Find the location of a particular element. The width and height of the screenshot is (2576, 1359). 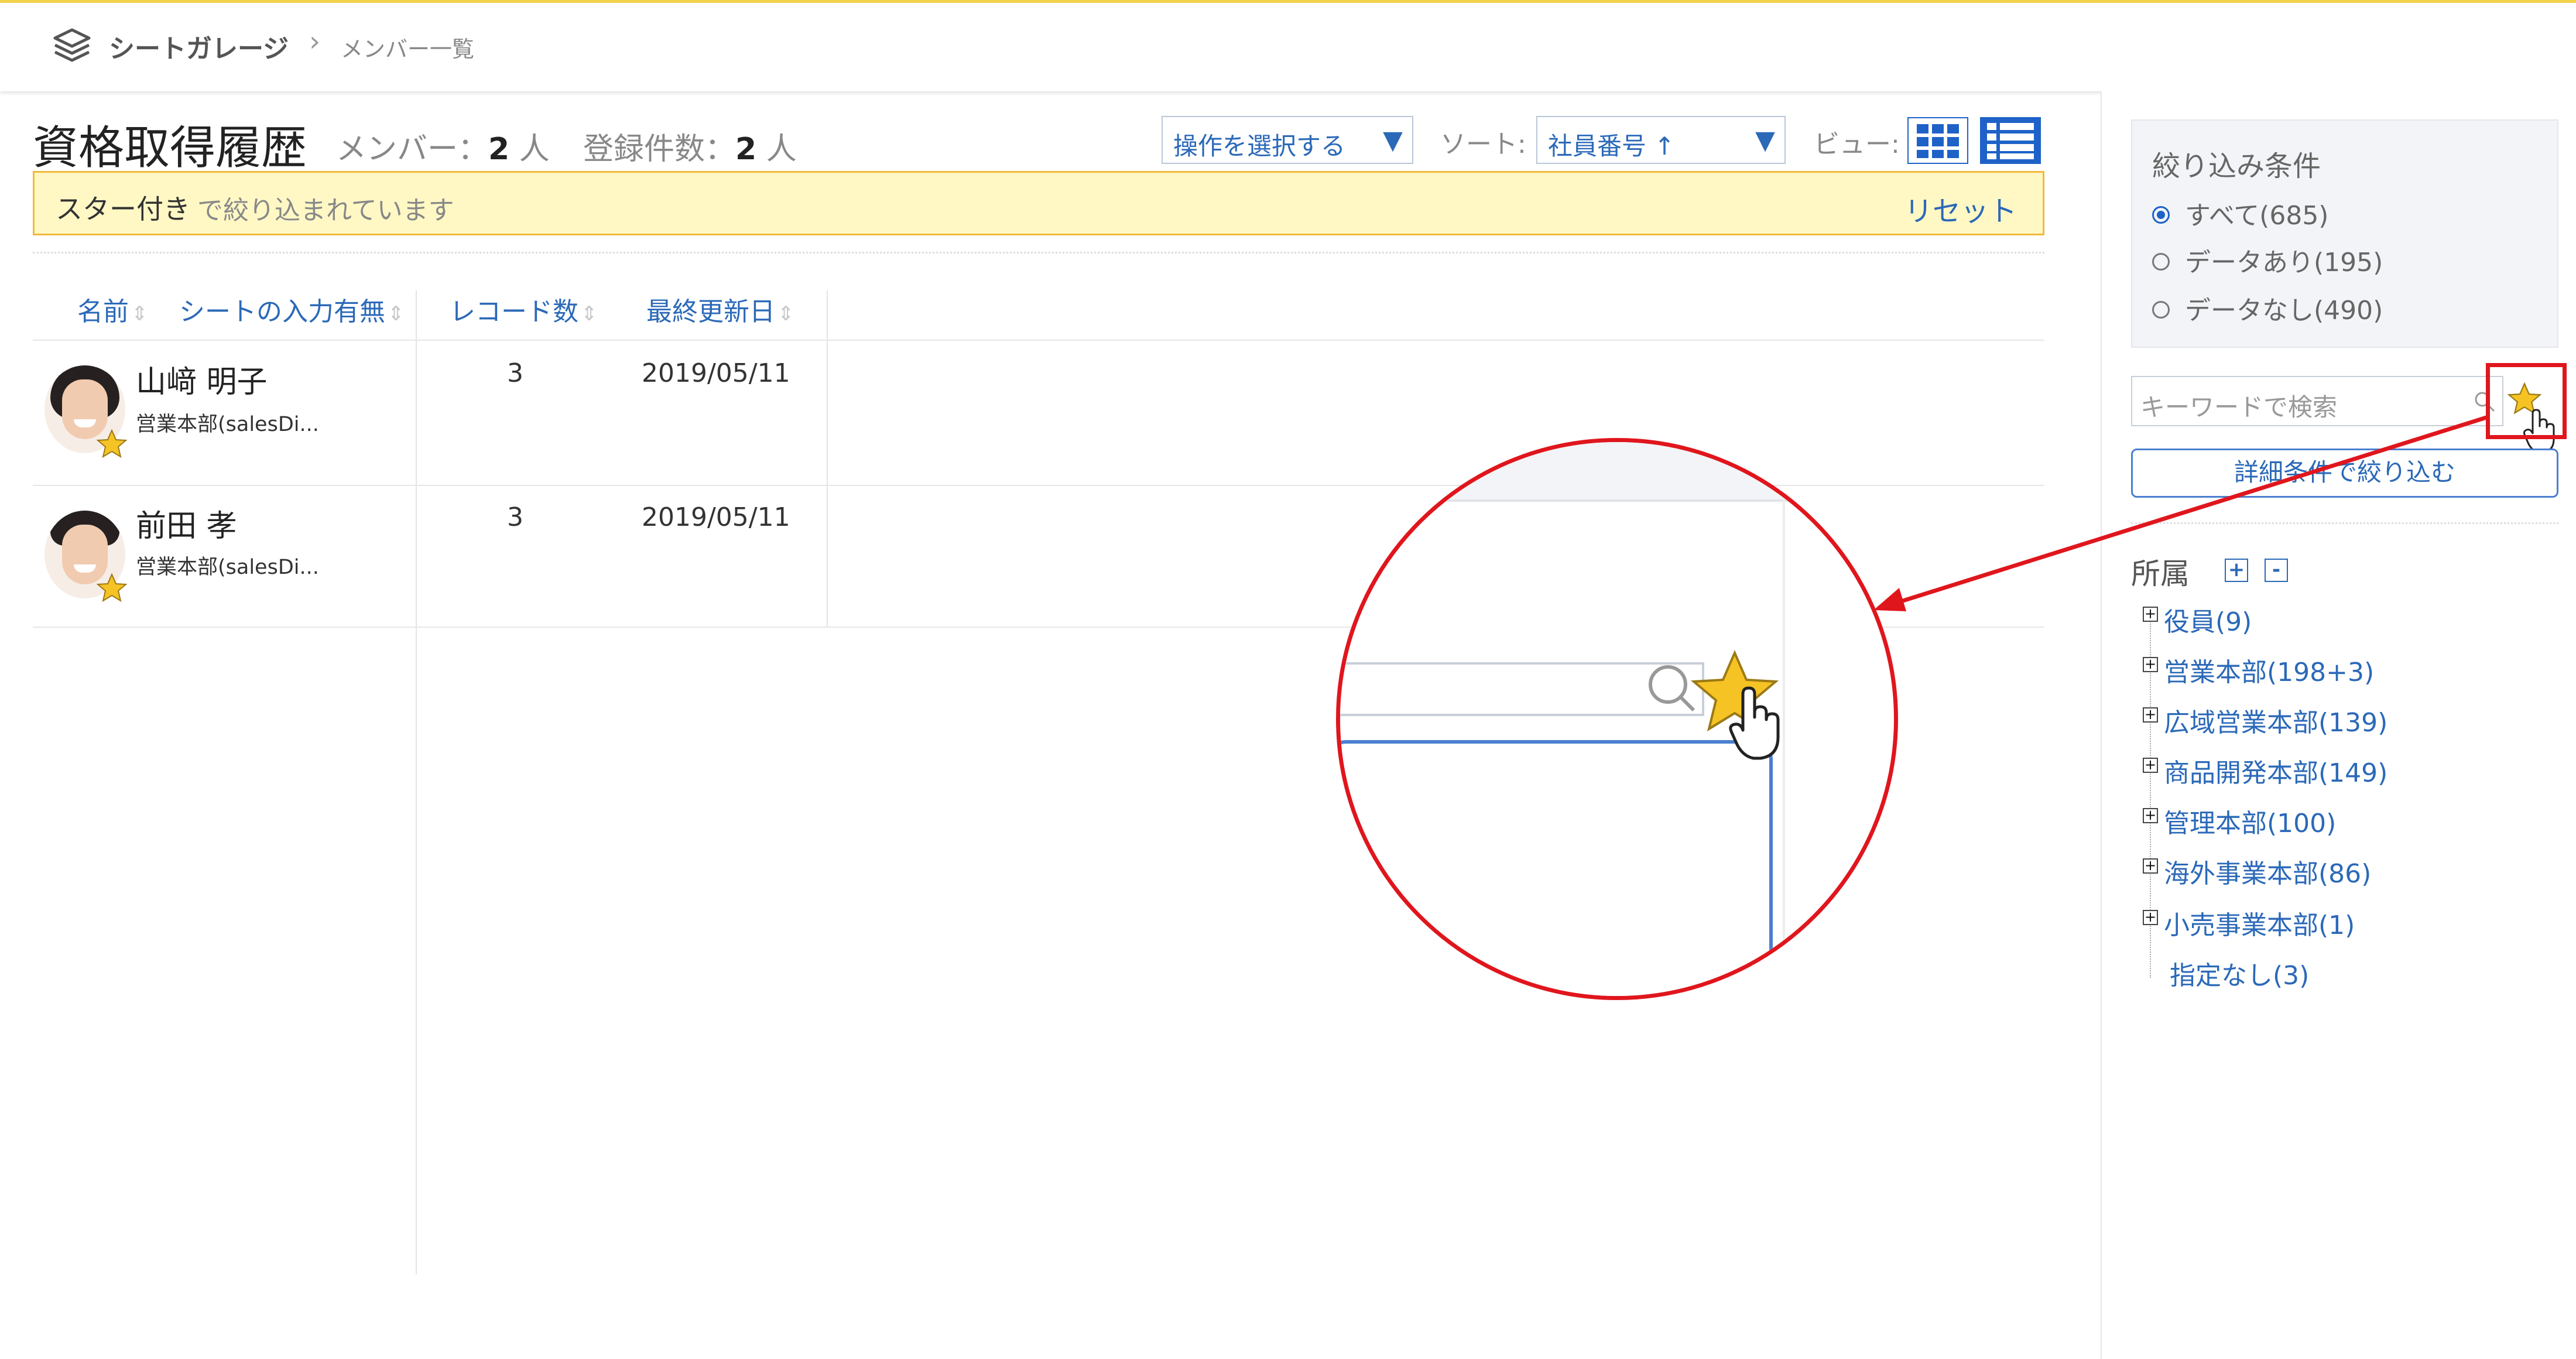

annotation-arrow is located at coordinates (2181, 513).